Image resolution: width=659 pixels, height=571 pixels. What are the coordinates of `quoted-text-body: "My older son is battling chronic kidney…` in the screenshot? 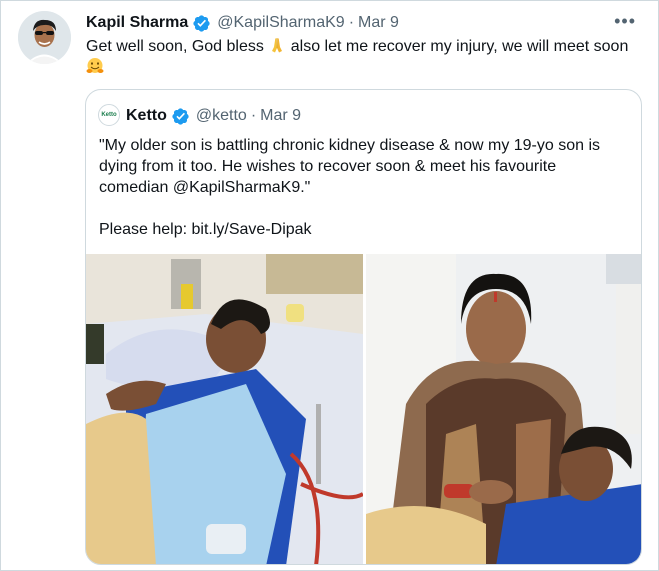 It's located at (350, 166).